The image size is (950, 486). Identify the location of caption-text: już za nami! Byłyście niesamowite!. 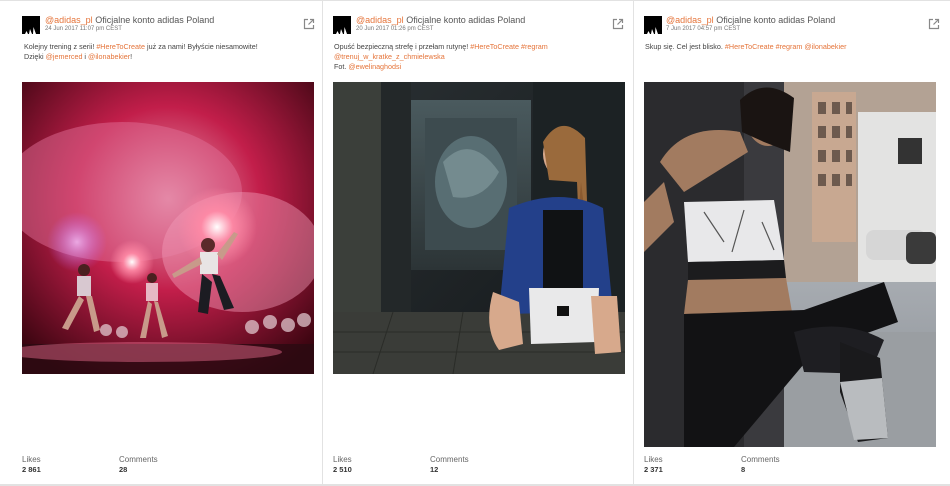
(201, 46).